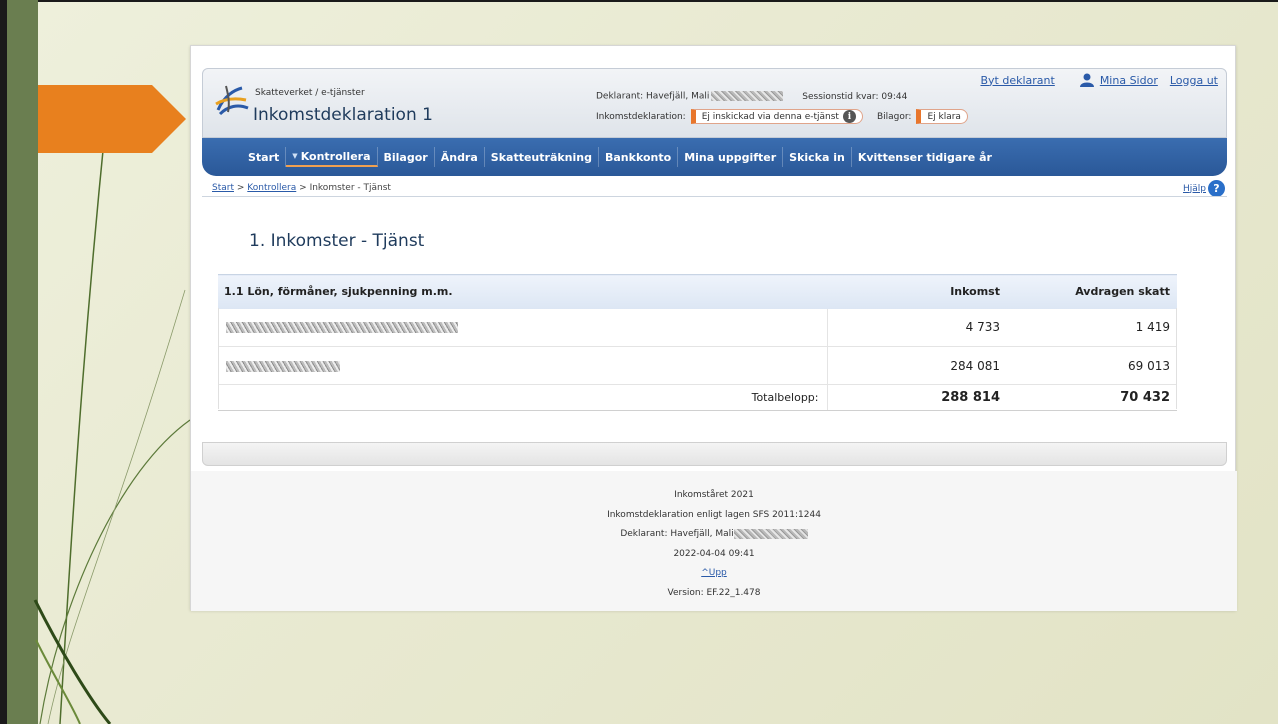 This screenshot has height=724, width=1278. I want to click on tax-cell: 1 419, so click(1094, 327).